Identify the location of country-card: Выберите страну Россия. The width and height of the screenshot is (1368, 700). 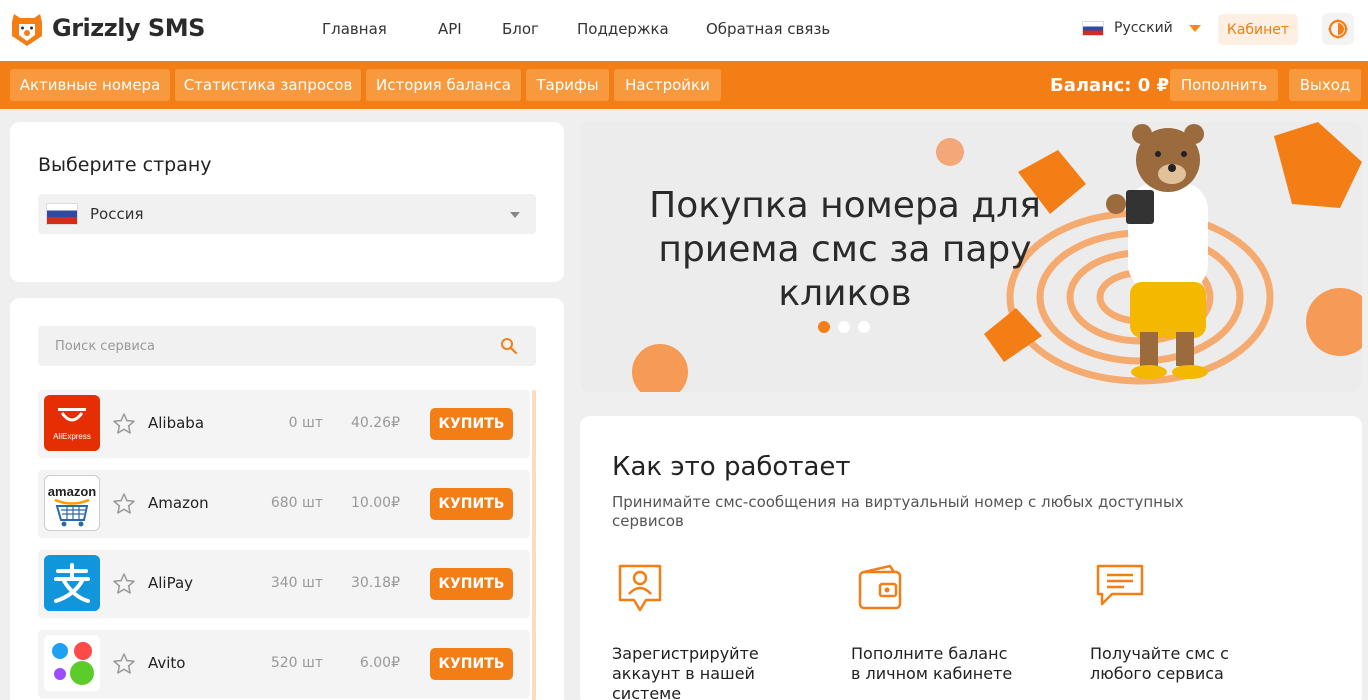
(287, 202).